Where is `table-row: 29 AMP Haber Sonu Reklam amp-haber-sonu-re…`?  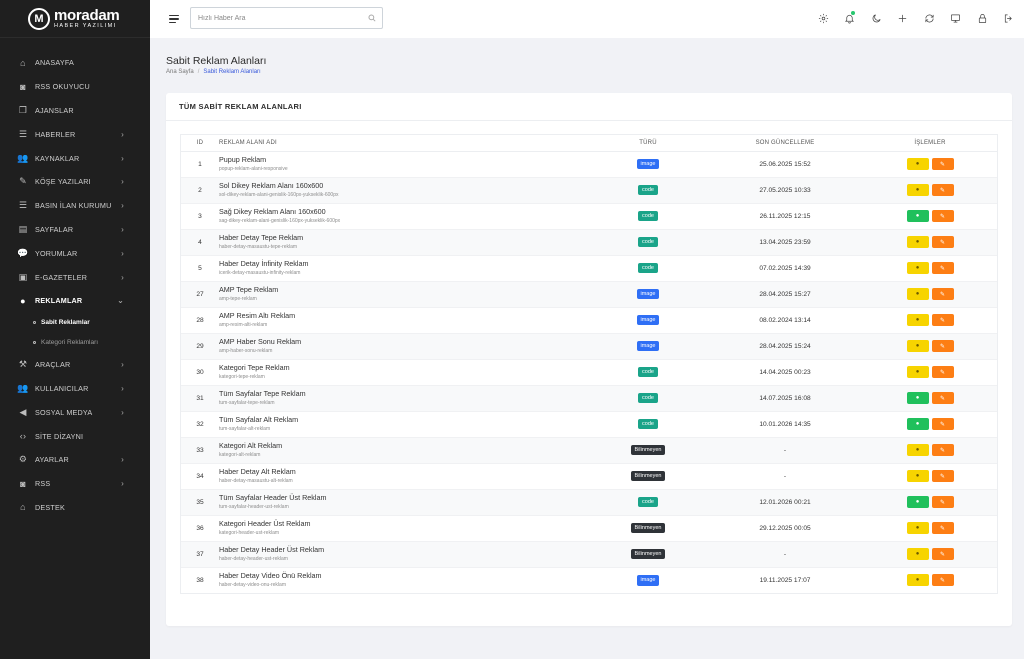
table-row: 29 AMP Haber Sonu Reklam amp-haber-sonu-re… is located at coordinates (589, 346).